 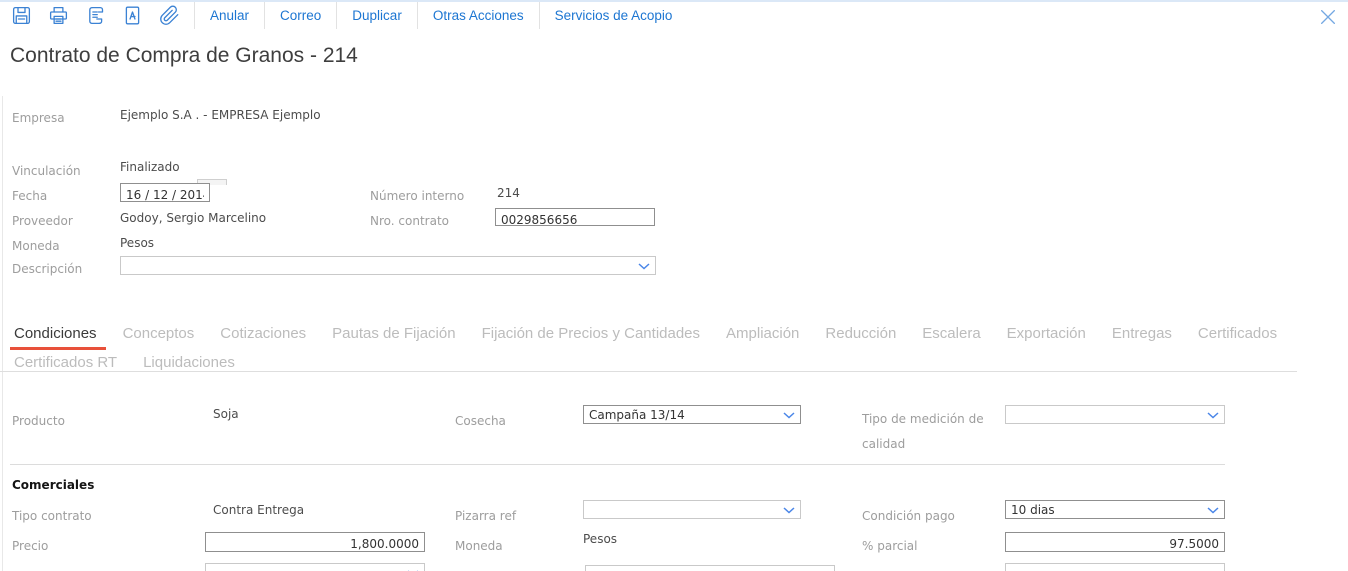 I want to click on servicios-de-acopio-button: Servicios de Acopio, so click(x=613, y=15).